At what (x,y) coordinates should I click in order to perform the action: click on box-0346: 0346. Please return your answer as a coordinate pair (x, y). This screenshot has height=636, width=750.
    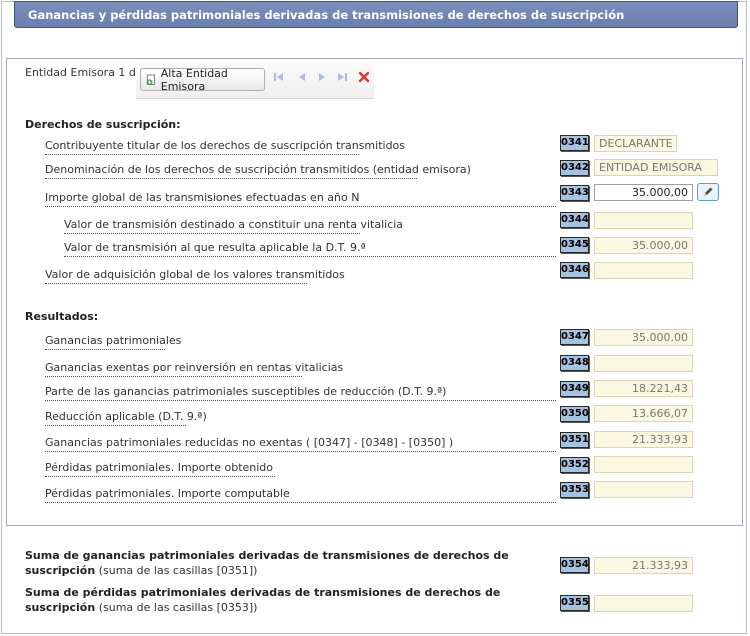
    Looking at the image, I should click on (574, 270).